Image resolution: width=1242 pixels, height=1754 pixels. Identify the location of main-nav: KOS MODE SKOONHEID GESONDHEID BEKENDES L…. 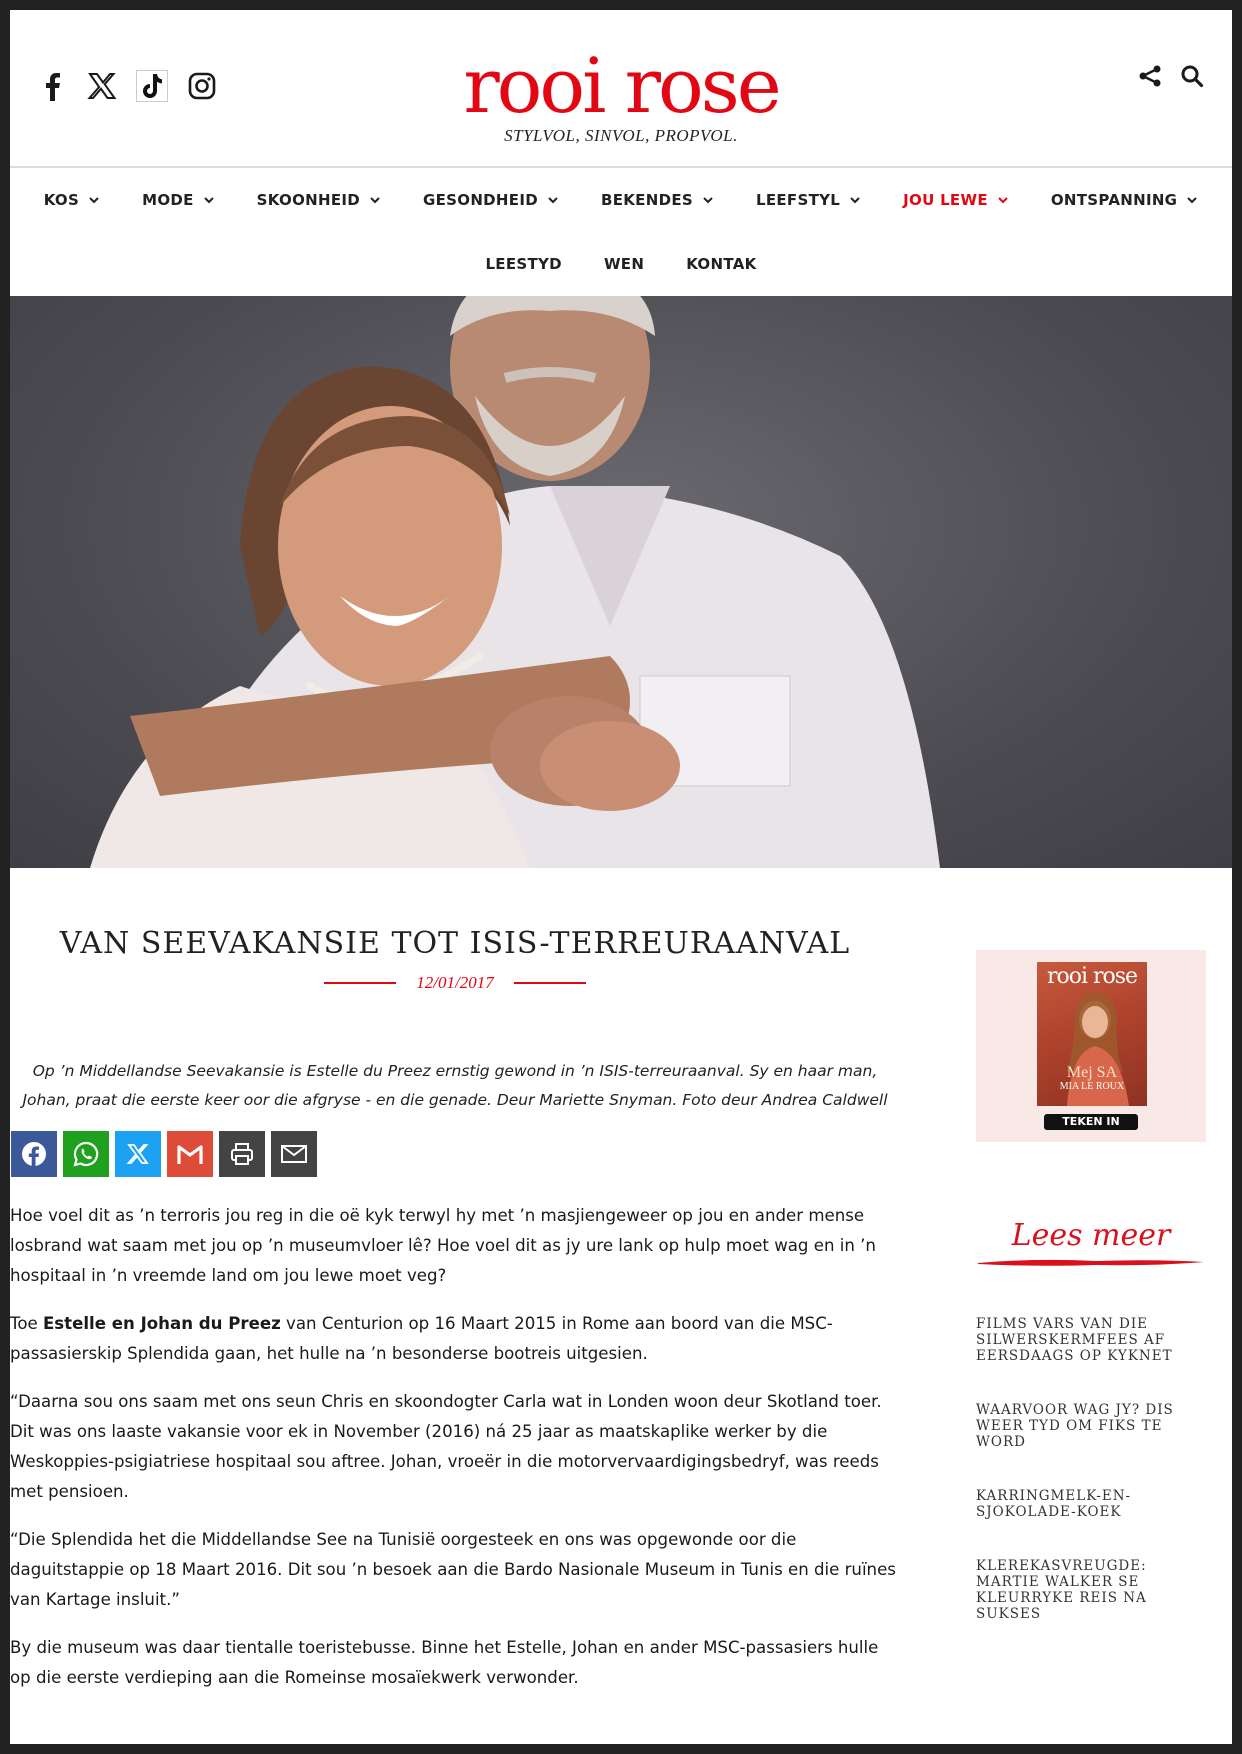
(621, 232).